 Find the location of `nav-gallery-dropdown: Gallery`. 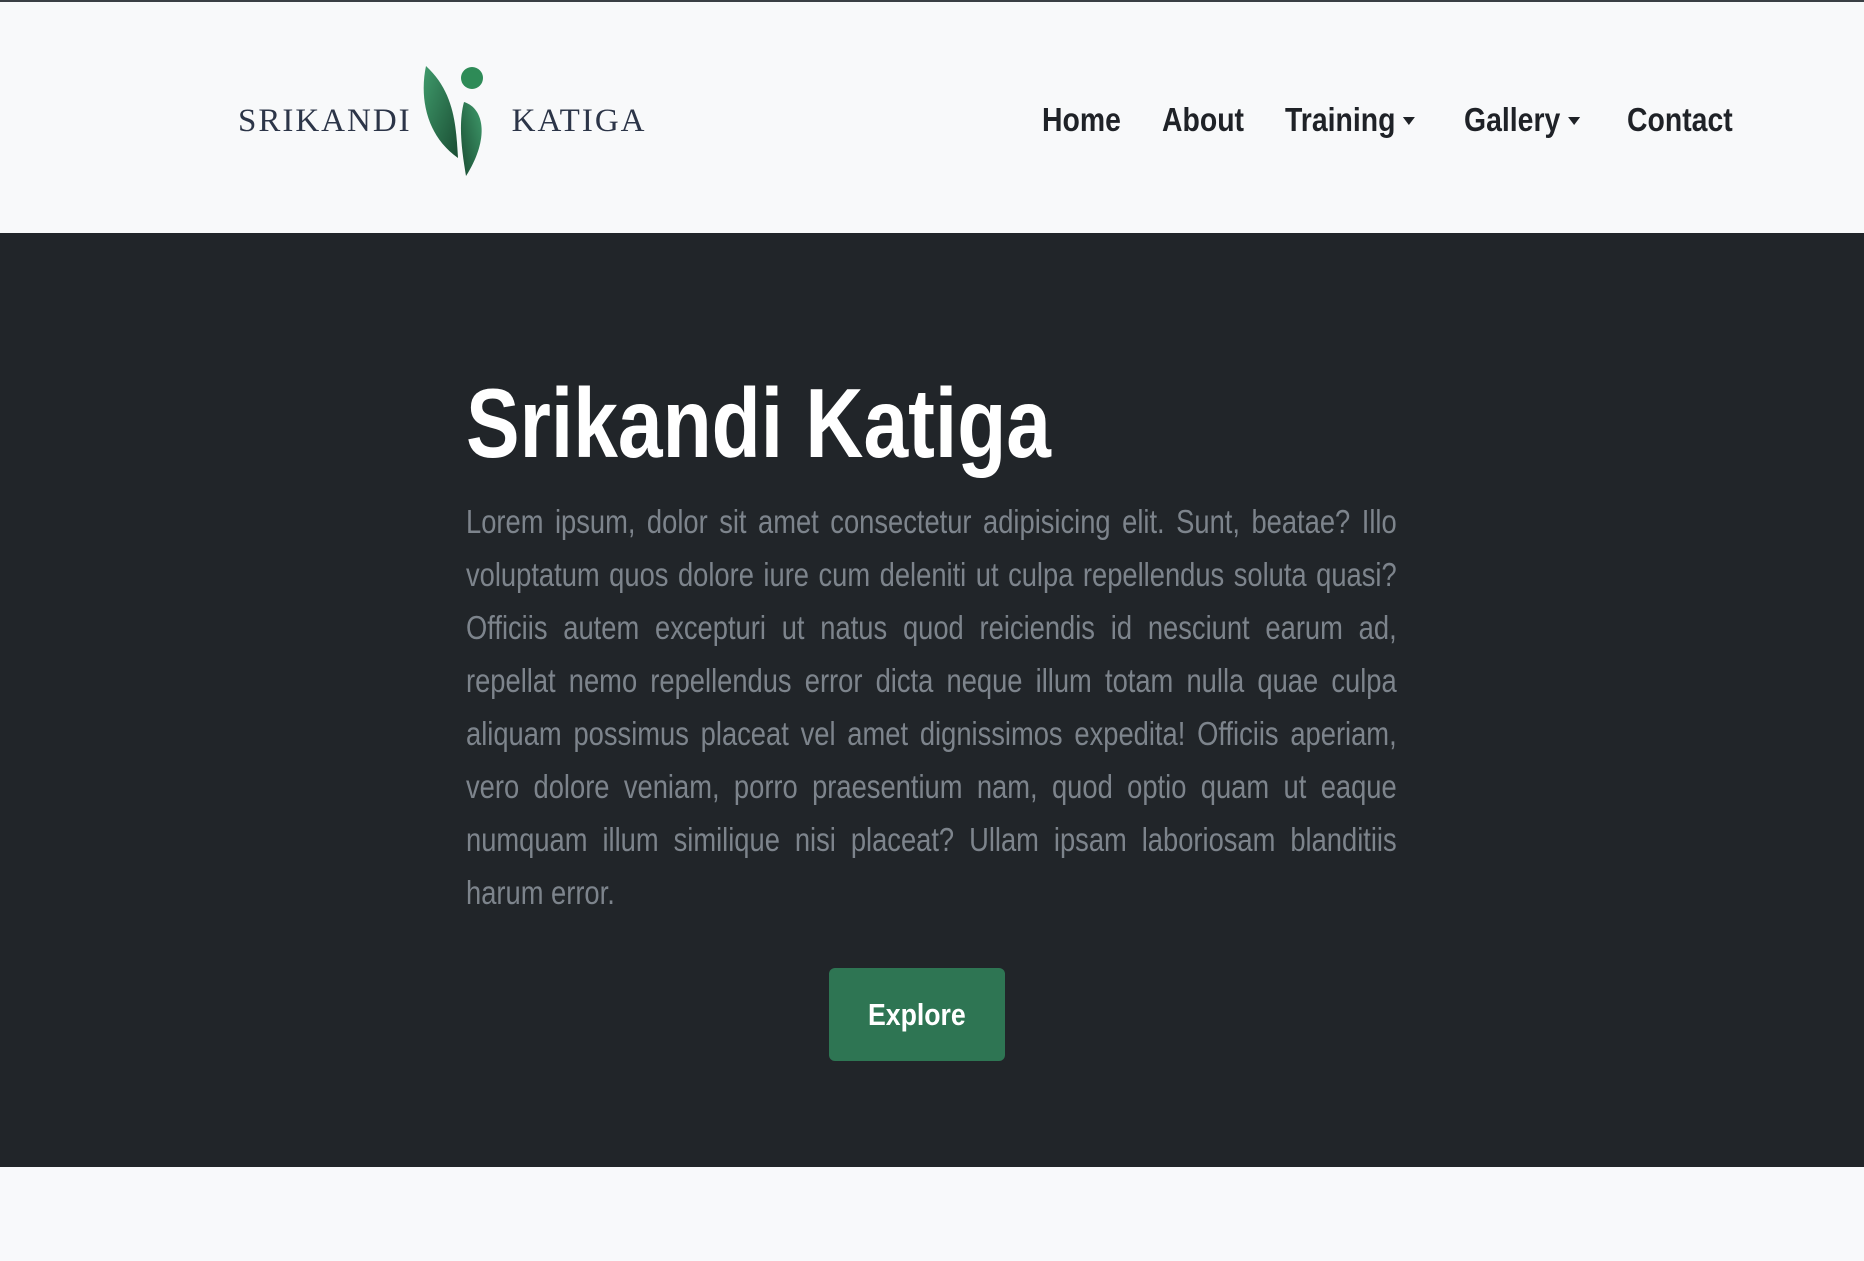

nav-gallery-dropdown: Gallery is located at coordinates (1522, 120).